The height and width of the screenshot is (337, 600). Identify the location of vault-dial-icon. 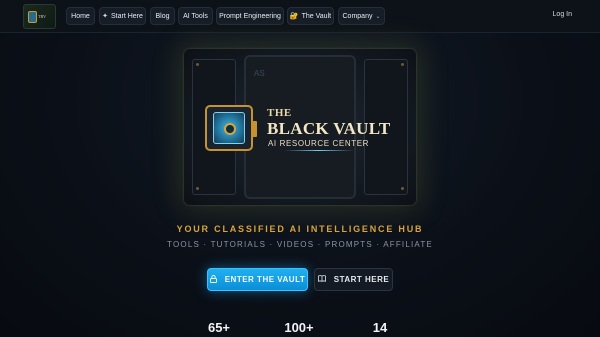
(230, 129).